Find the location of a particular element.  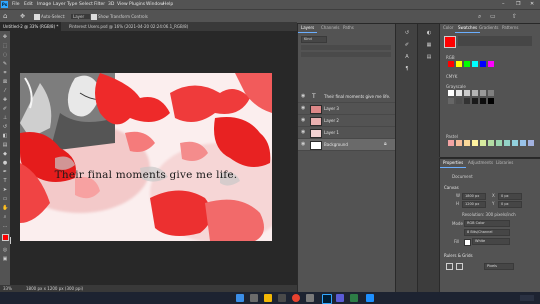

align-buttons is located at coordinates (213, 20).